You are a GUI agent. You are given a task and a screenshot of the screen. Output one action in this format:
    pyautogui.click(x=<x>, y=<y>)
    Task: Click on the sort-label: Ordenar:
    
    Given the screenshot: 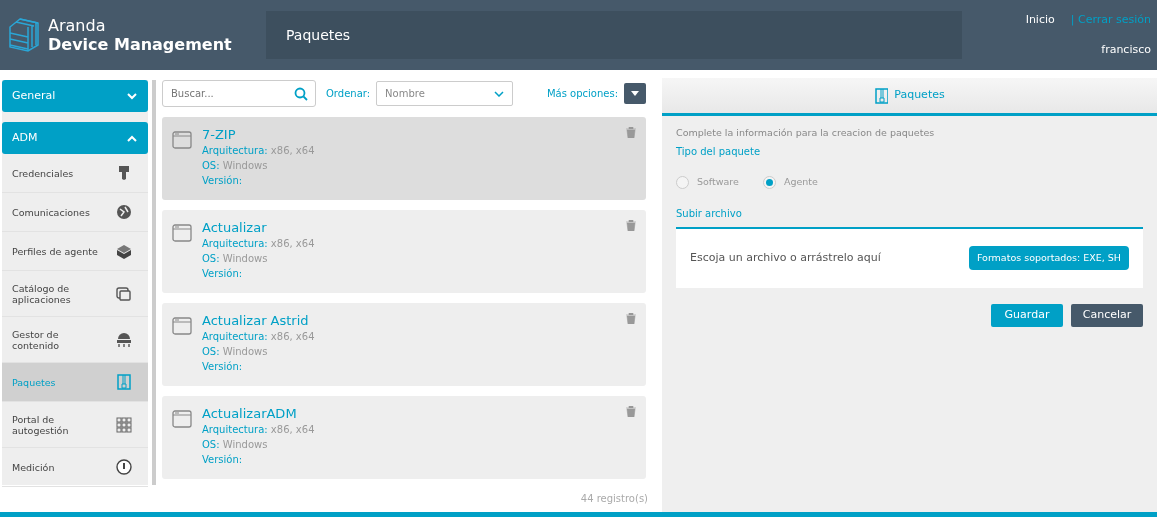 What is the action you would take?
    pyautogui.click(x=348, y=94)
    